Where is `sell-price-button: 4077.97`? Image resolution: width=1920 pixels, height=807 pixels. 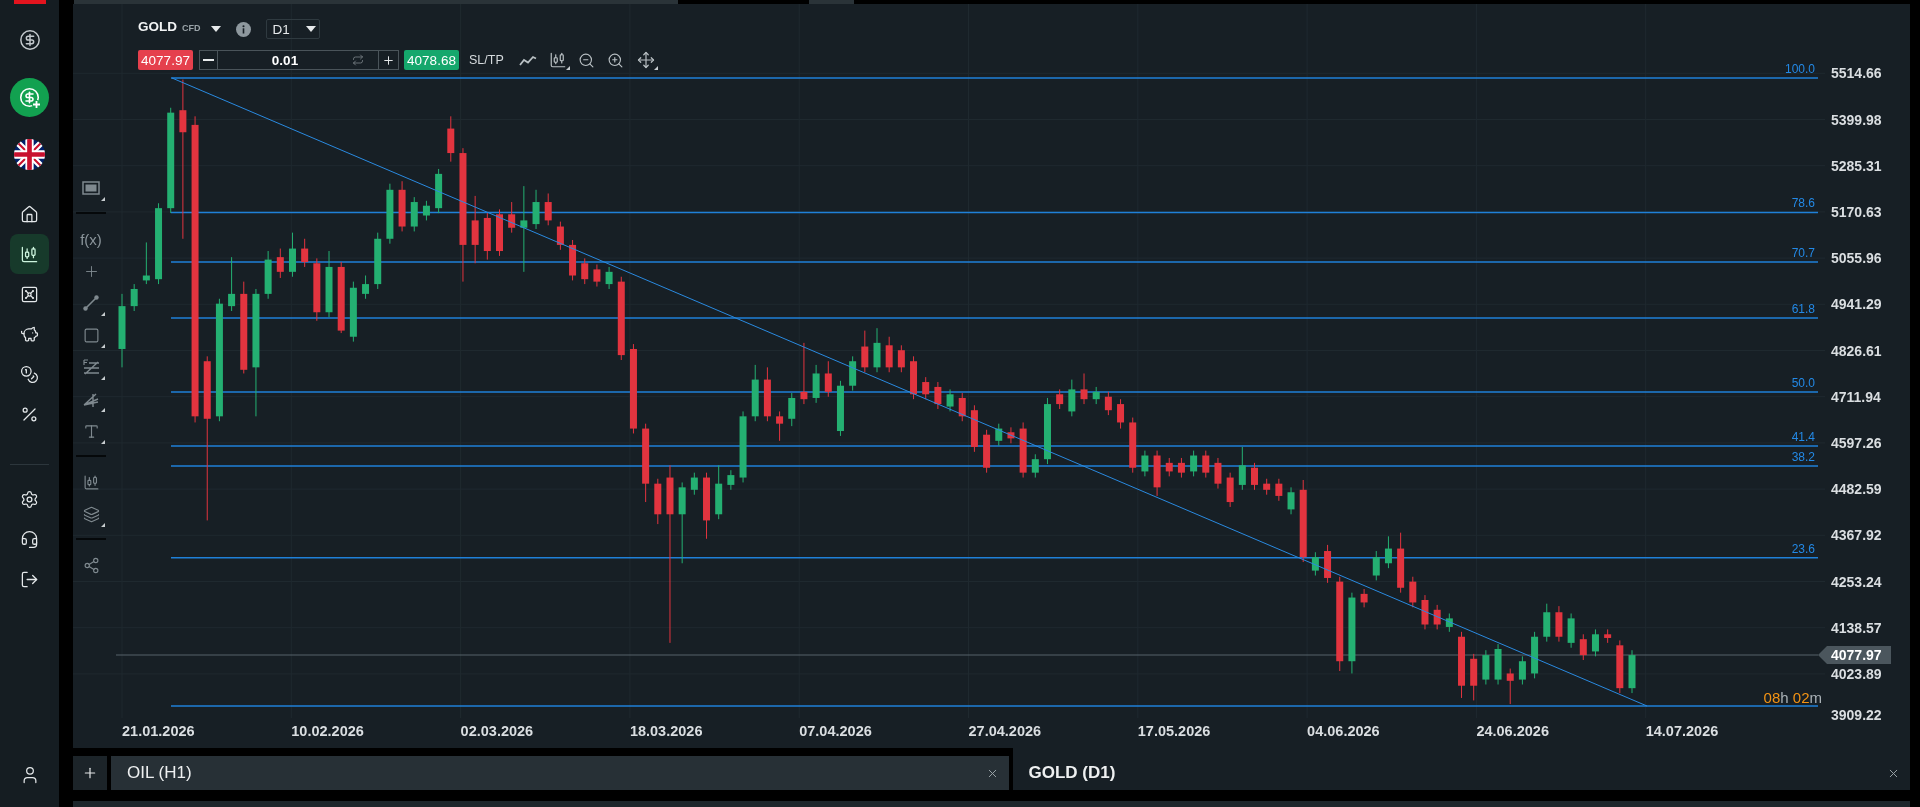 sell-price-button: 4077.97 is located at coordinates (165, 60).